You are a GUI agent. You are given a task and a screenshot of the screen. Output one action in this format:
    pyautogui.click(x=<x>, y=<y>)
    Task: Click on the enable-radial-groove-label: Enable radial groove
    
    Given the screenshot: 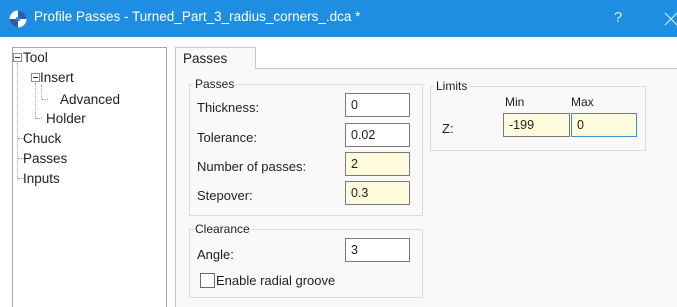 What is the action you would take?
    pyautogui.click(x=275, y=280)
    